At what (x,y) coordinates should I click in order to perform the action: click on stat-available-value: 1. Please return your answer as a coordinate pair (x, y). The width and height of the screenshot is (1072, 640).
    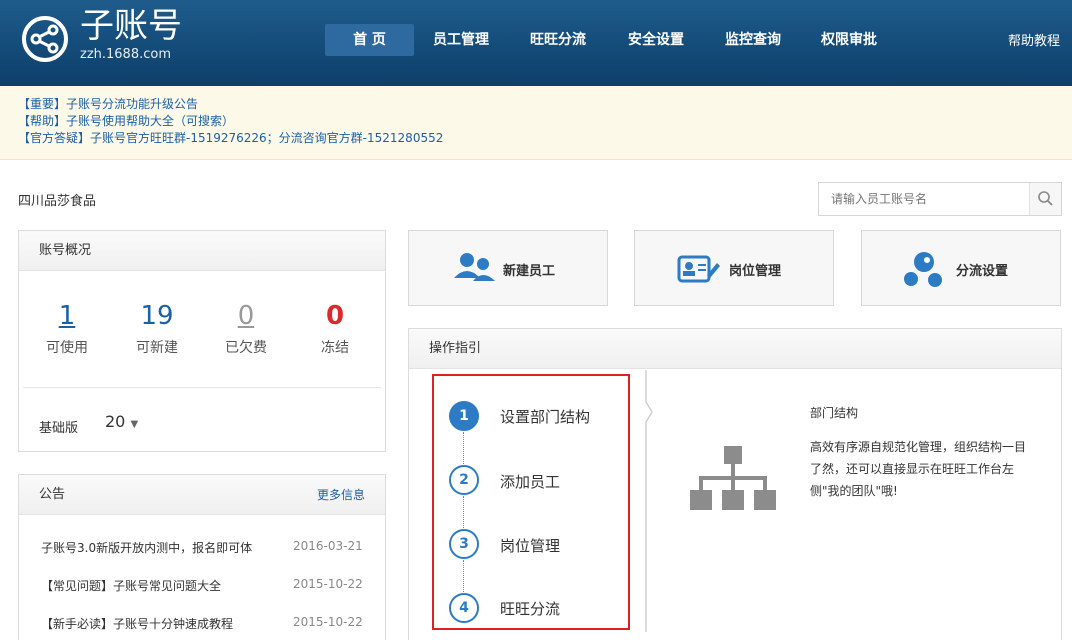
    Looking at the image, I should click on (67, 316).